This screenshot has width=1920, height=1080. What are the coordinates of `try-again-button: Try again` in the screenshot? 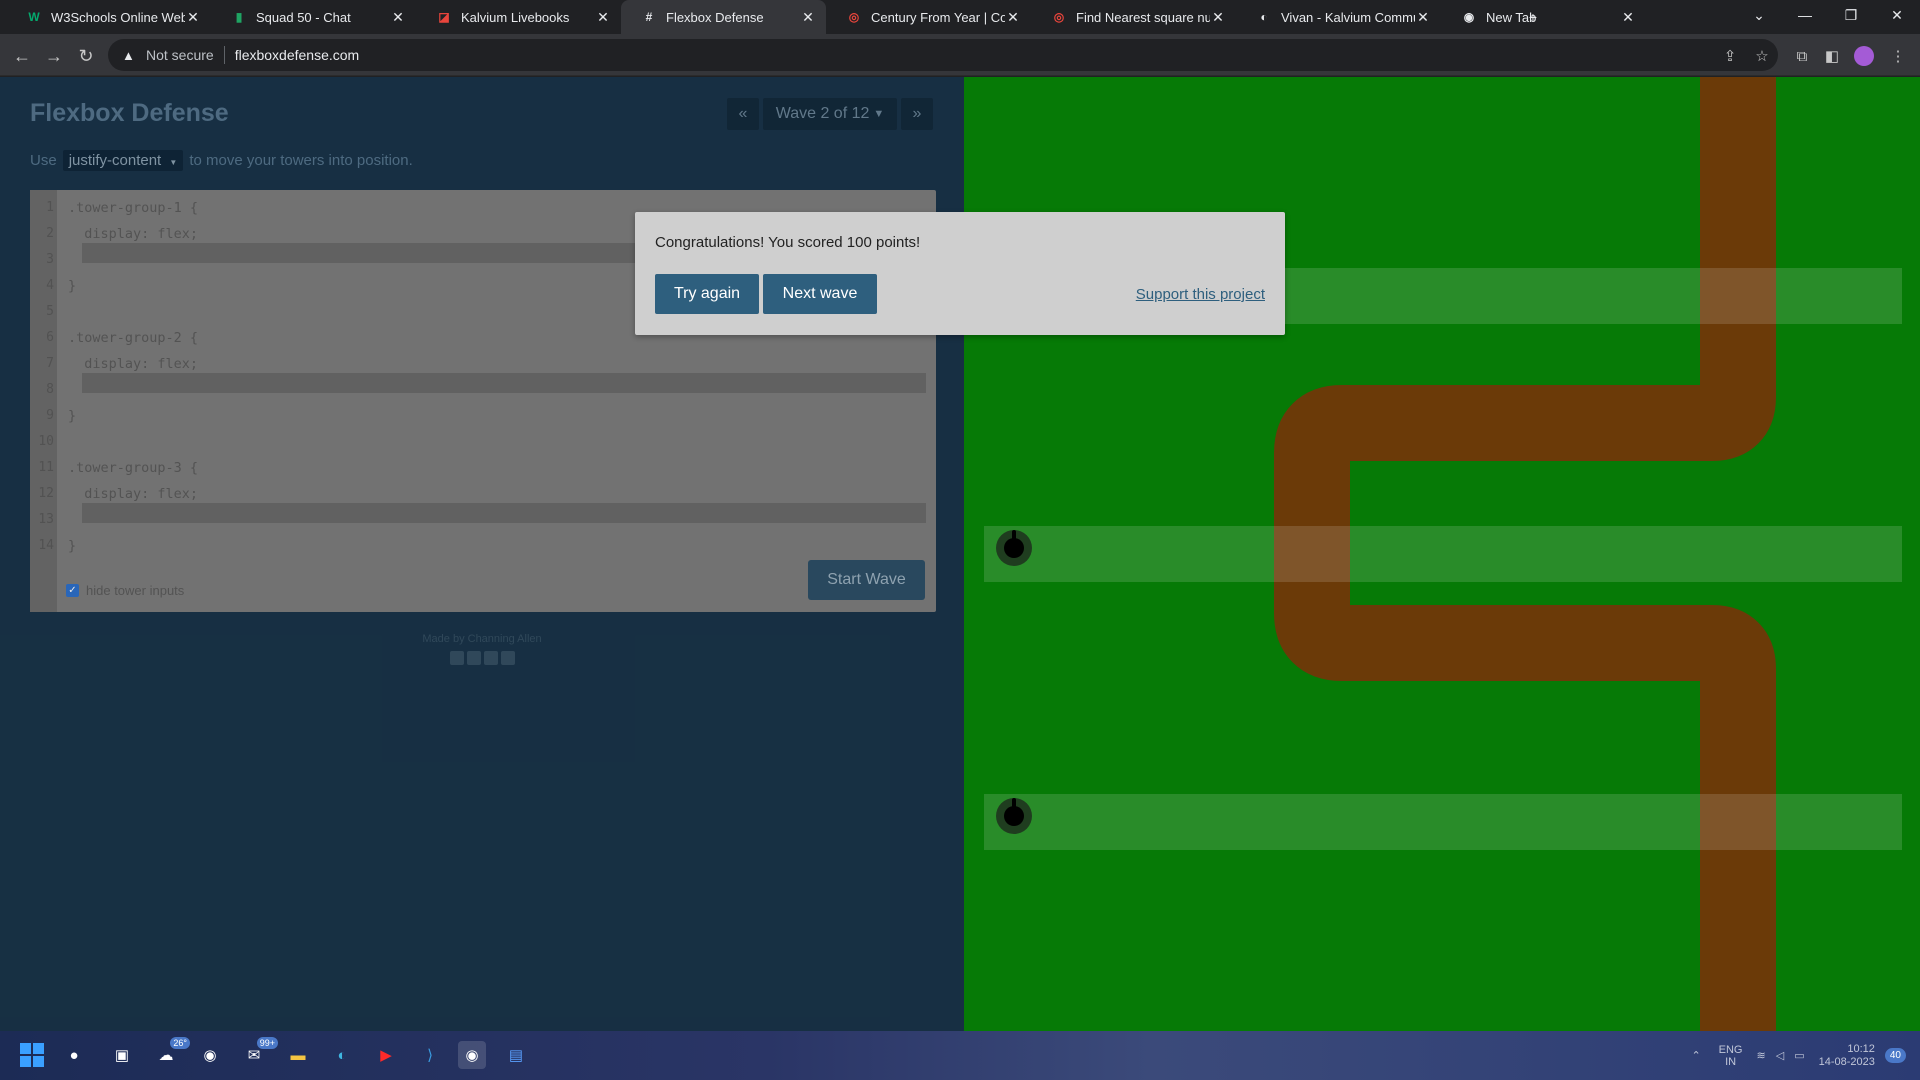 It's located at (707, 294).